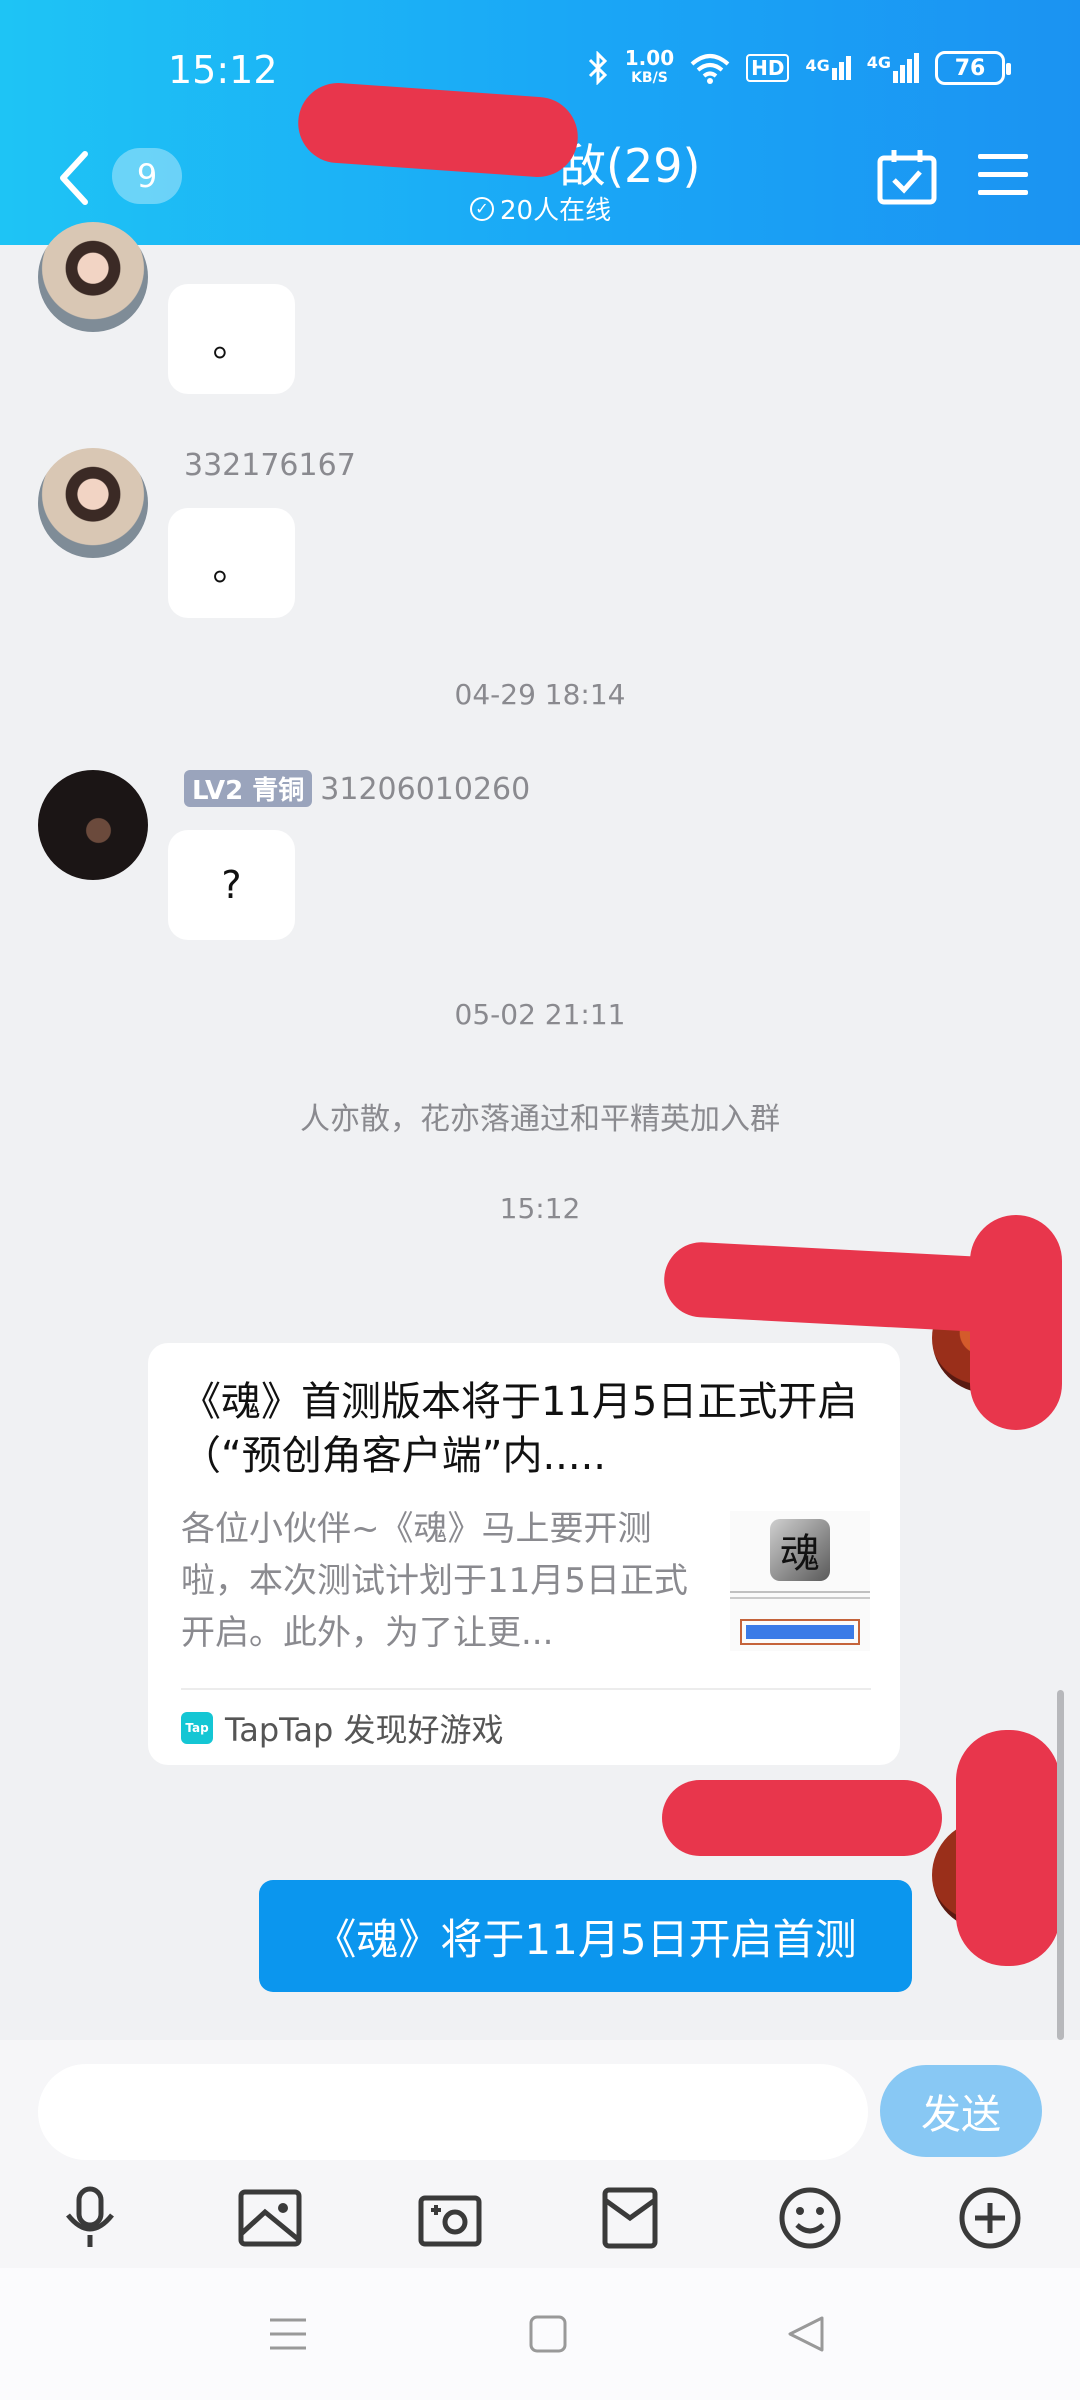  What do you see at coordinates (482, 208) in the screenshot?
I see `online-check-icon: ✓` at bounding box center [482, 208].